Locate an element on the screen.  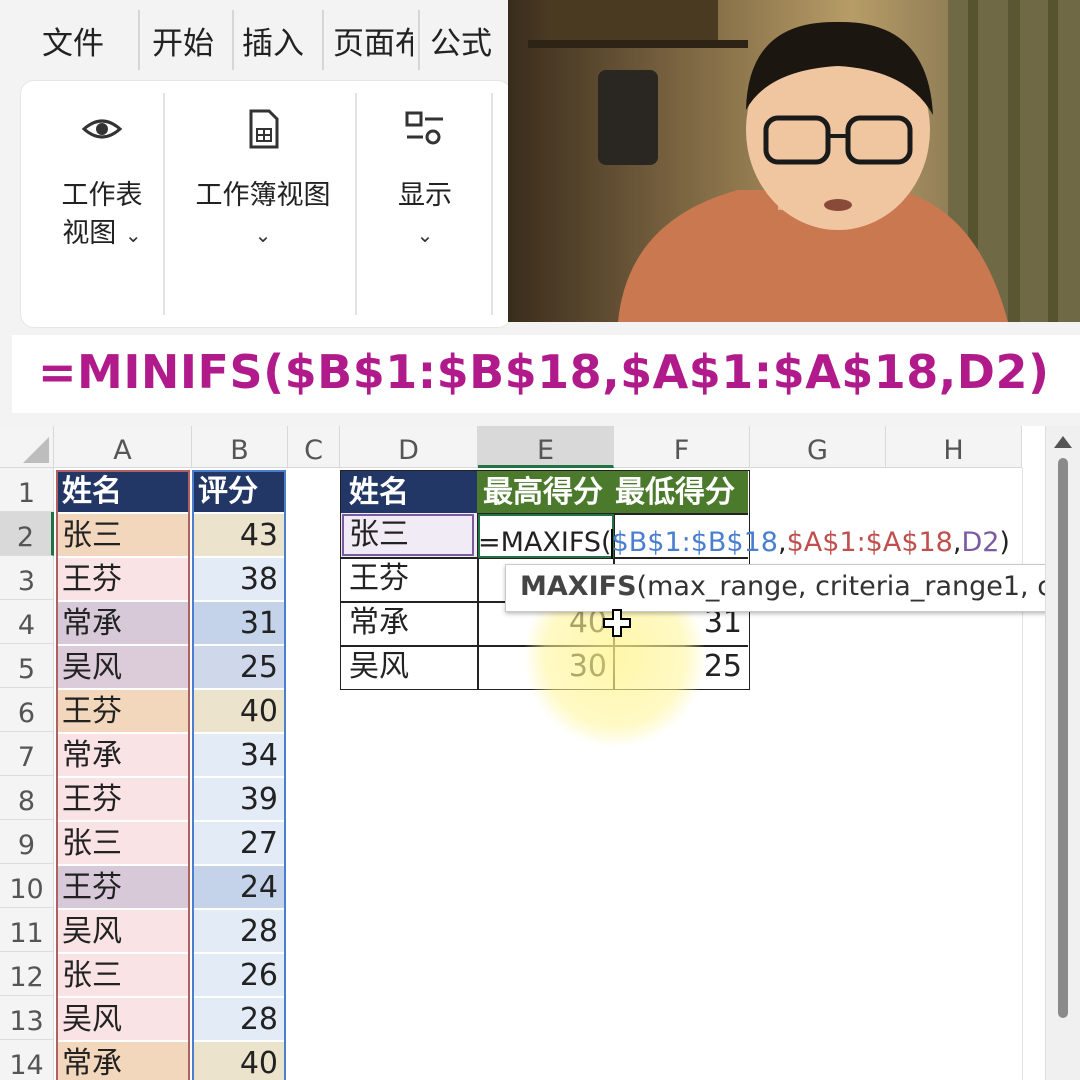
formula-arg-criteria: D2 is located at coordinates (980, 542).